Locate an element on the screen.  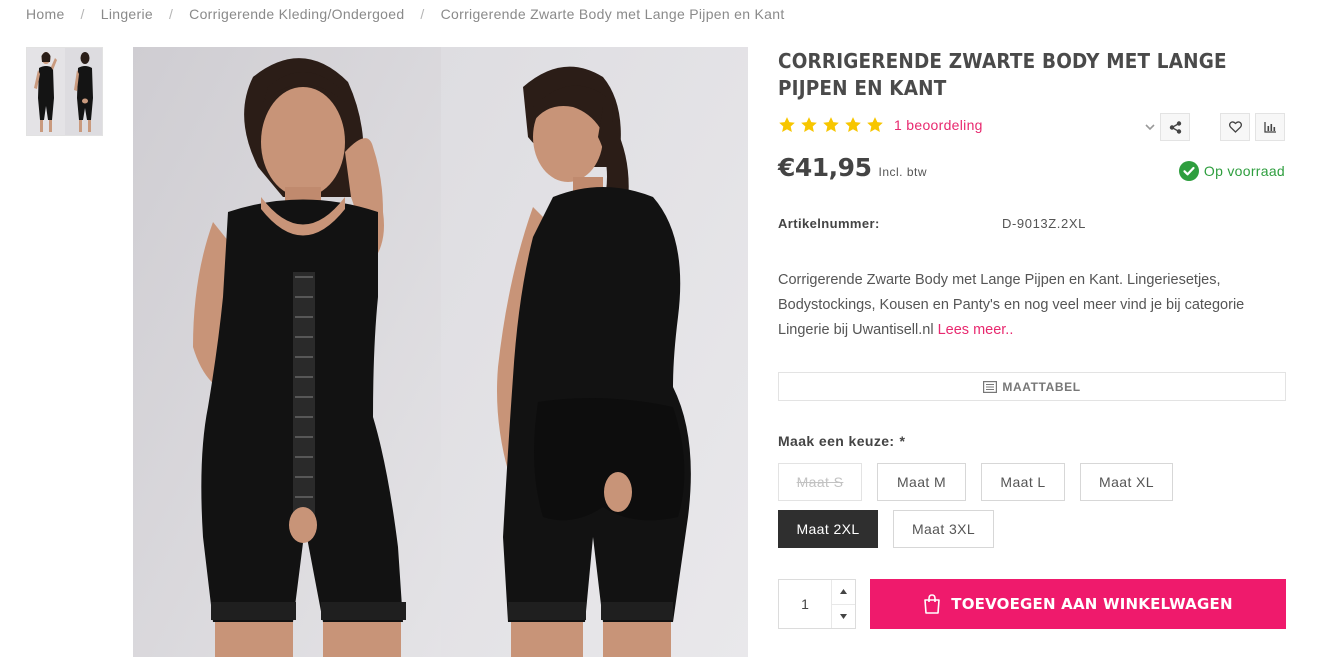
caret-down-icon is located at coordinates (843, 616).